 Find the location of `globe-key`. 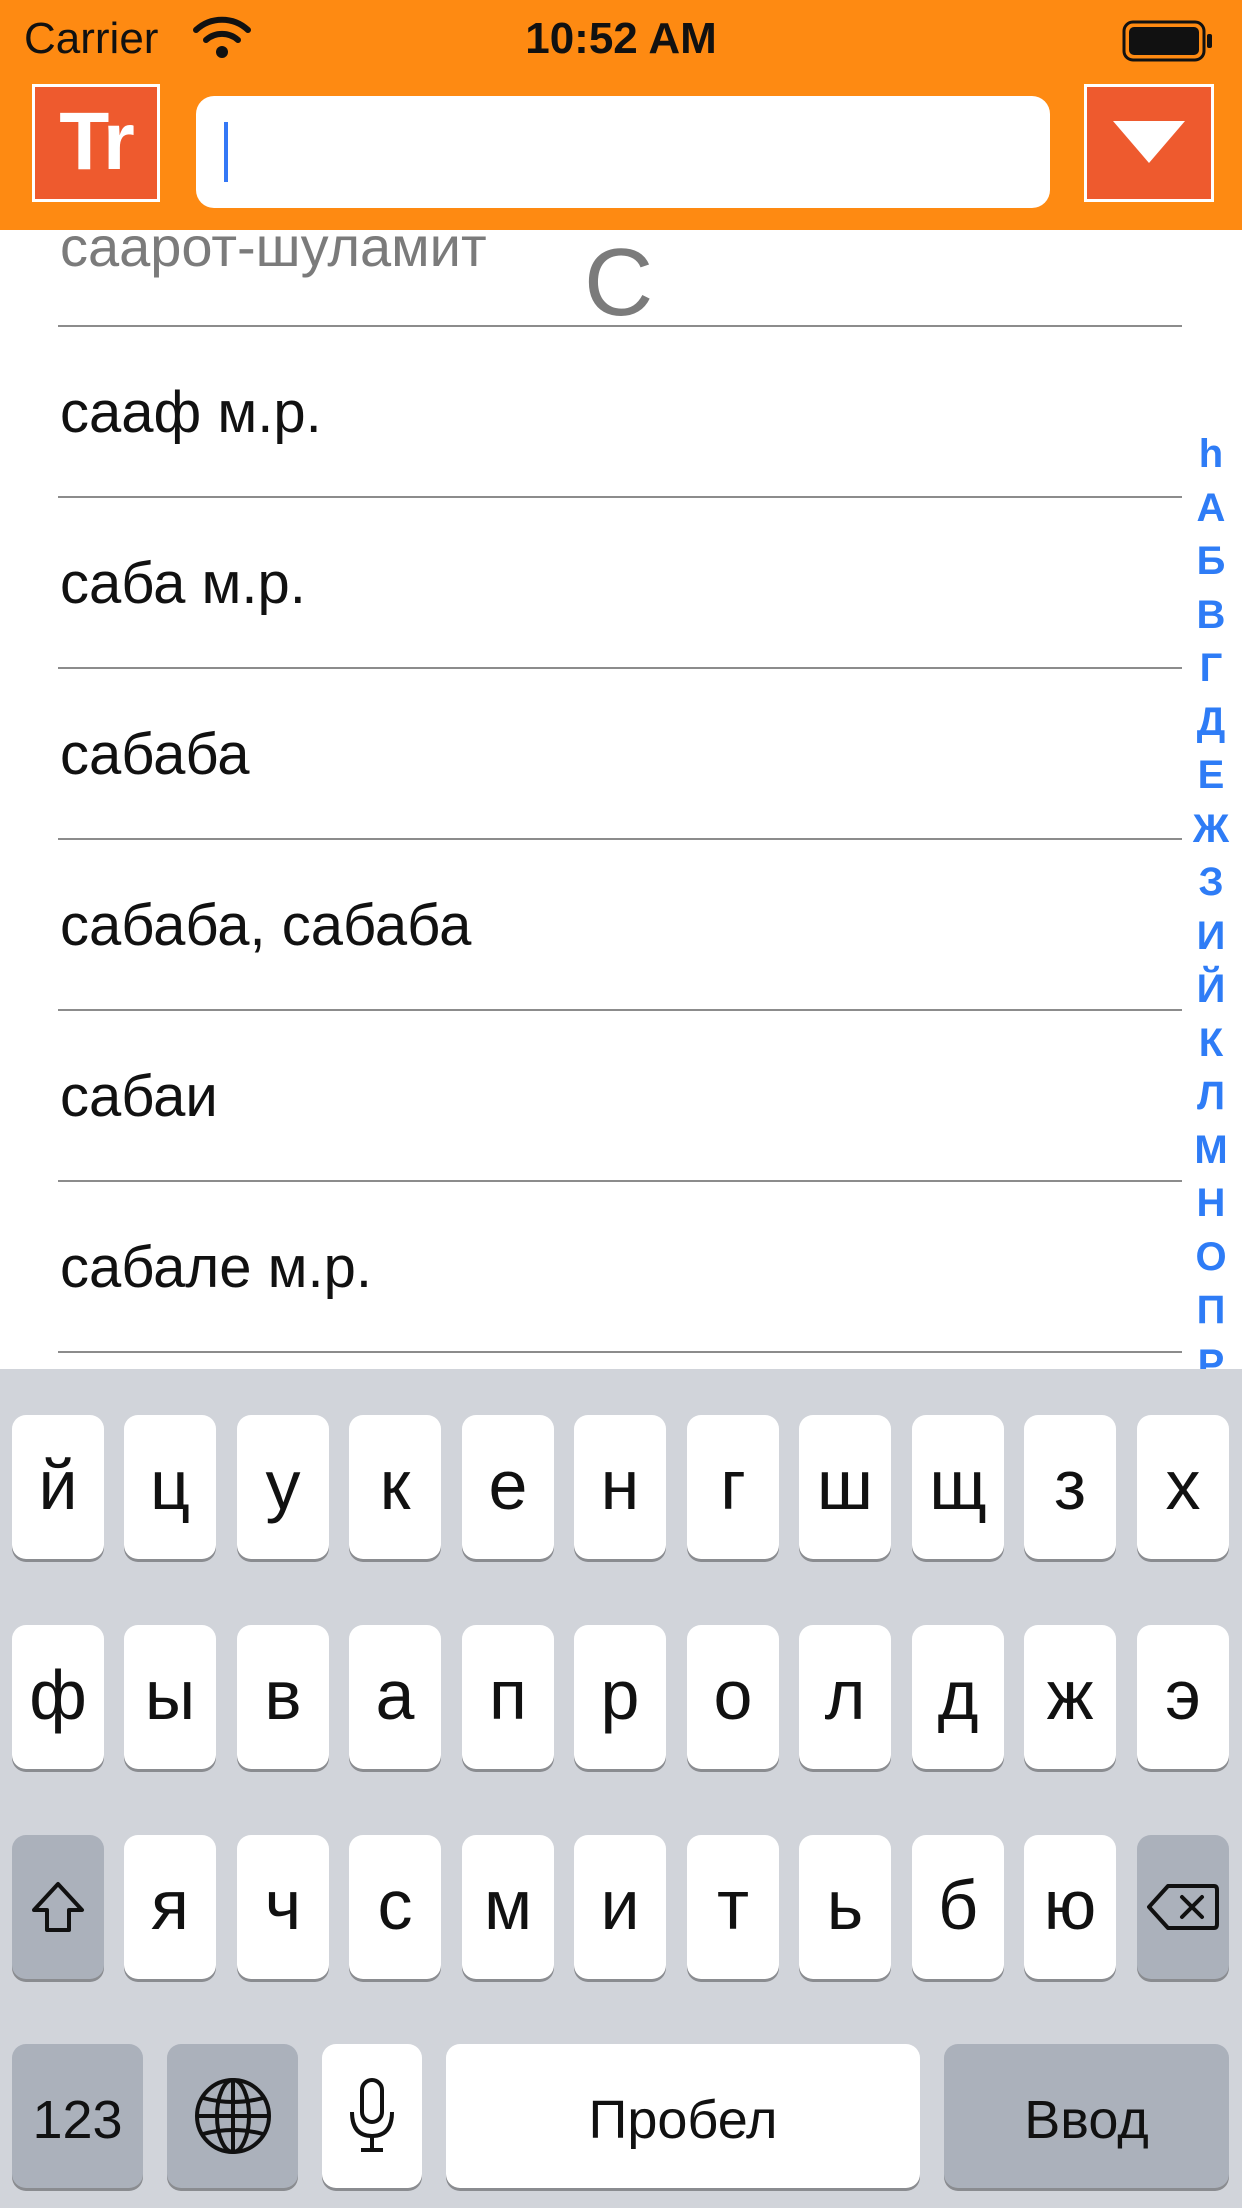

globe-key is located at coordinates (232, 2116).